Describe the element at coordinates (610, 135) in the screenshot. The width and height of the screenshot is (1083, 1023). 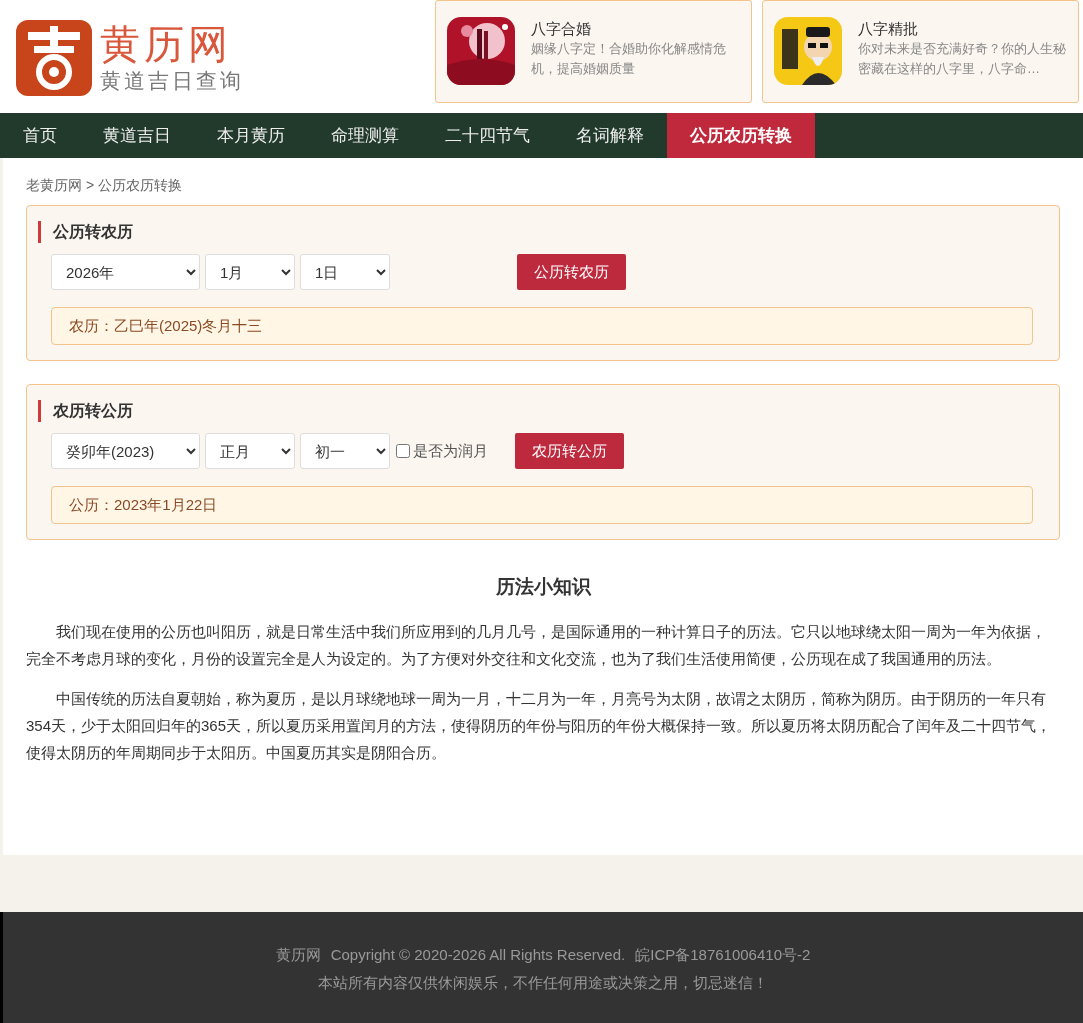
I see `nav-tab: 名词解释` at that location.